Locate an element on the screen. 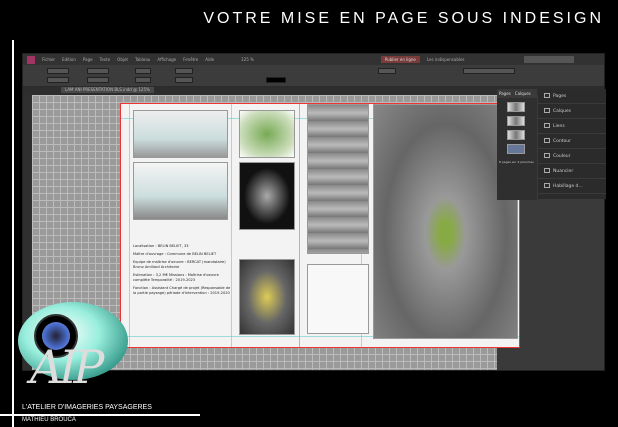  side-couleur: Couleur is located at coordinates (572, 156).